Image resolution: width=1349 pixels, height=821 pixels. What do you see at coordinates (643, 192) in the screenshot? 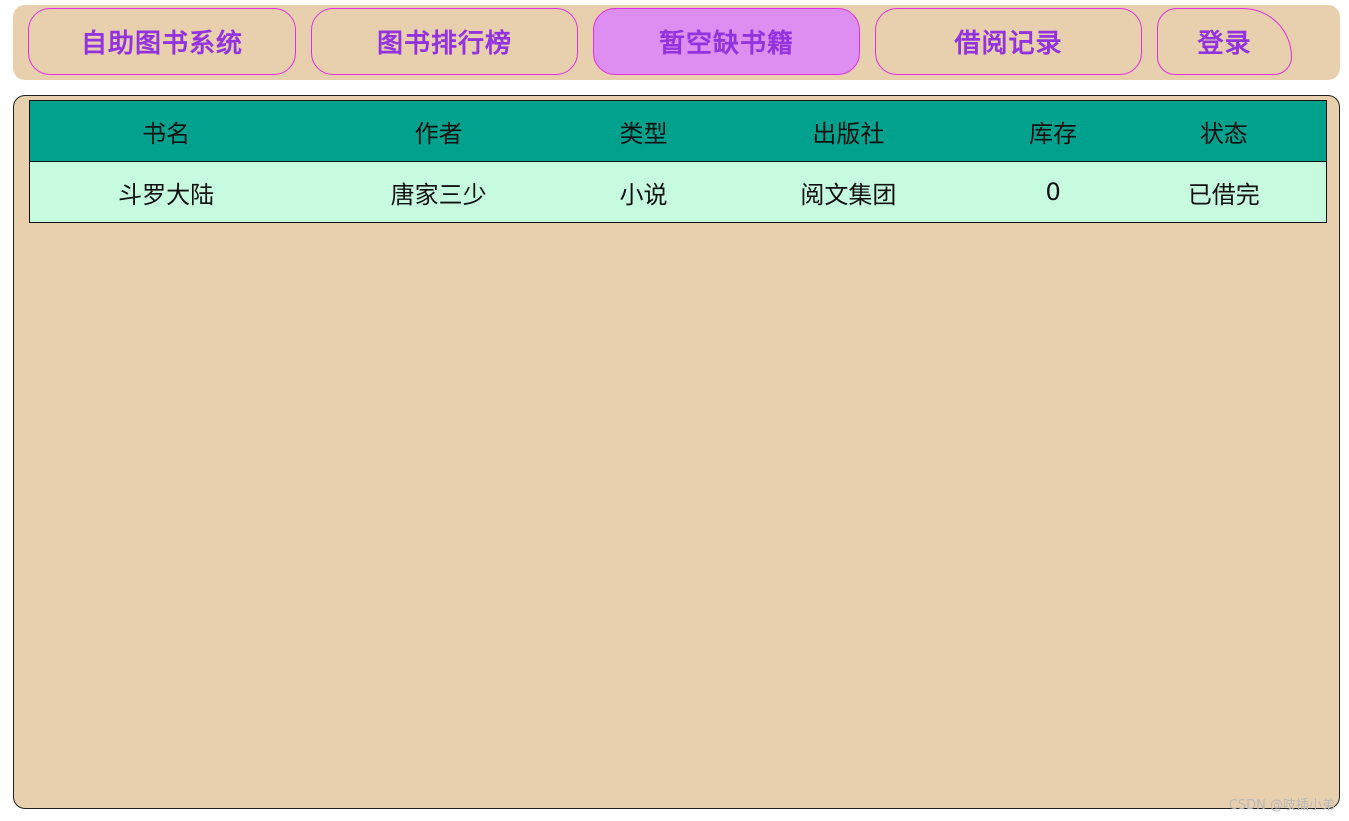
I see `cell-type: 小说` at bounding box center [643, 192].